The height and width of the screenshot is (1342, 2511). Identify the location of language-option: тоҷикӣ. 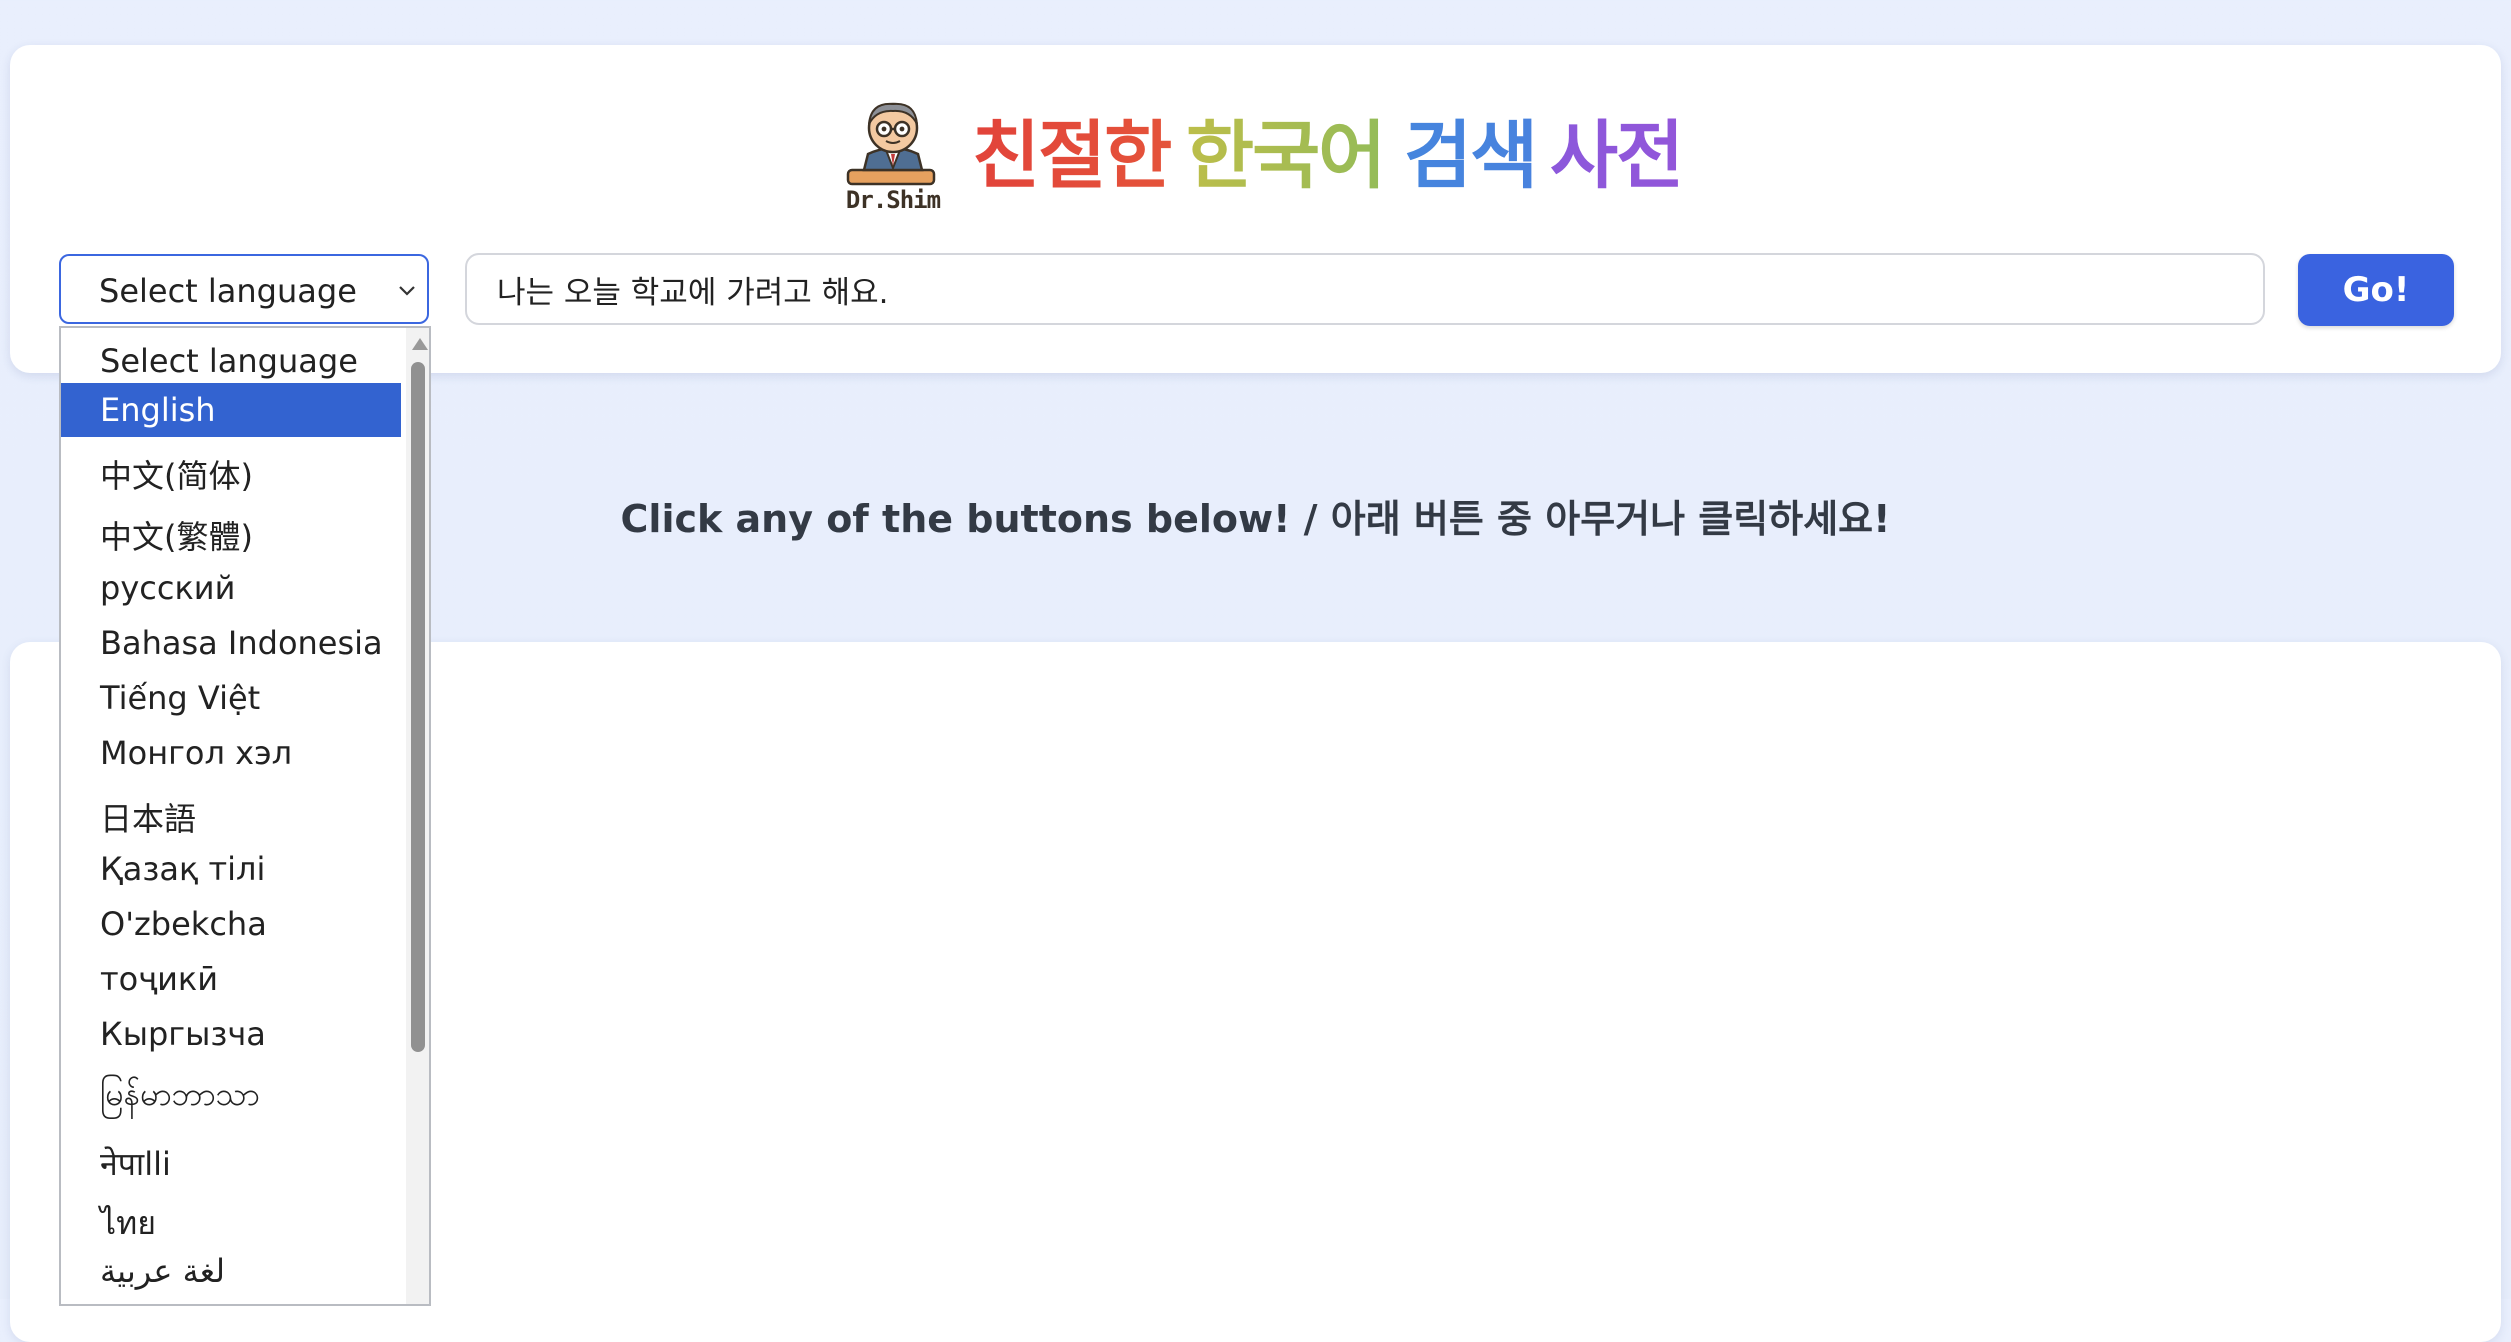
(231, 979).